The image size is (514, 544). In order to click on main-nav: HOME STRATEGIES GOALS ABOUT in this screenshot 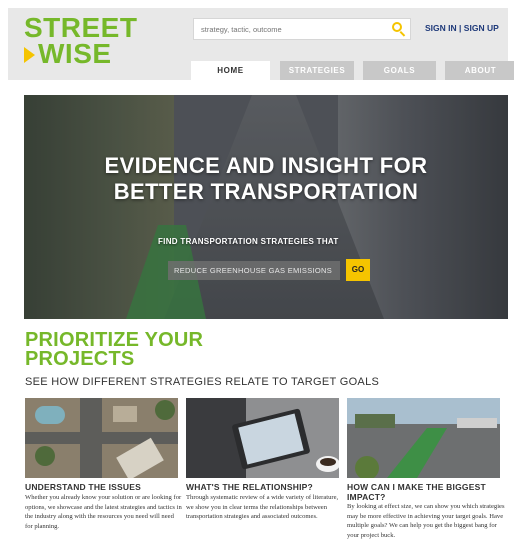, I will do `click(352, 70)`.